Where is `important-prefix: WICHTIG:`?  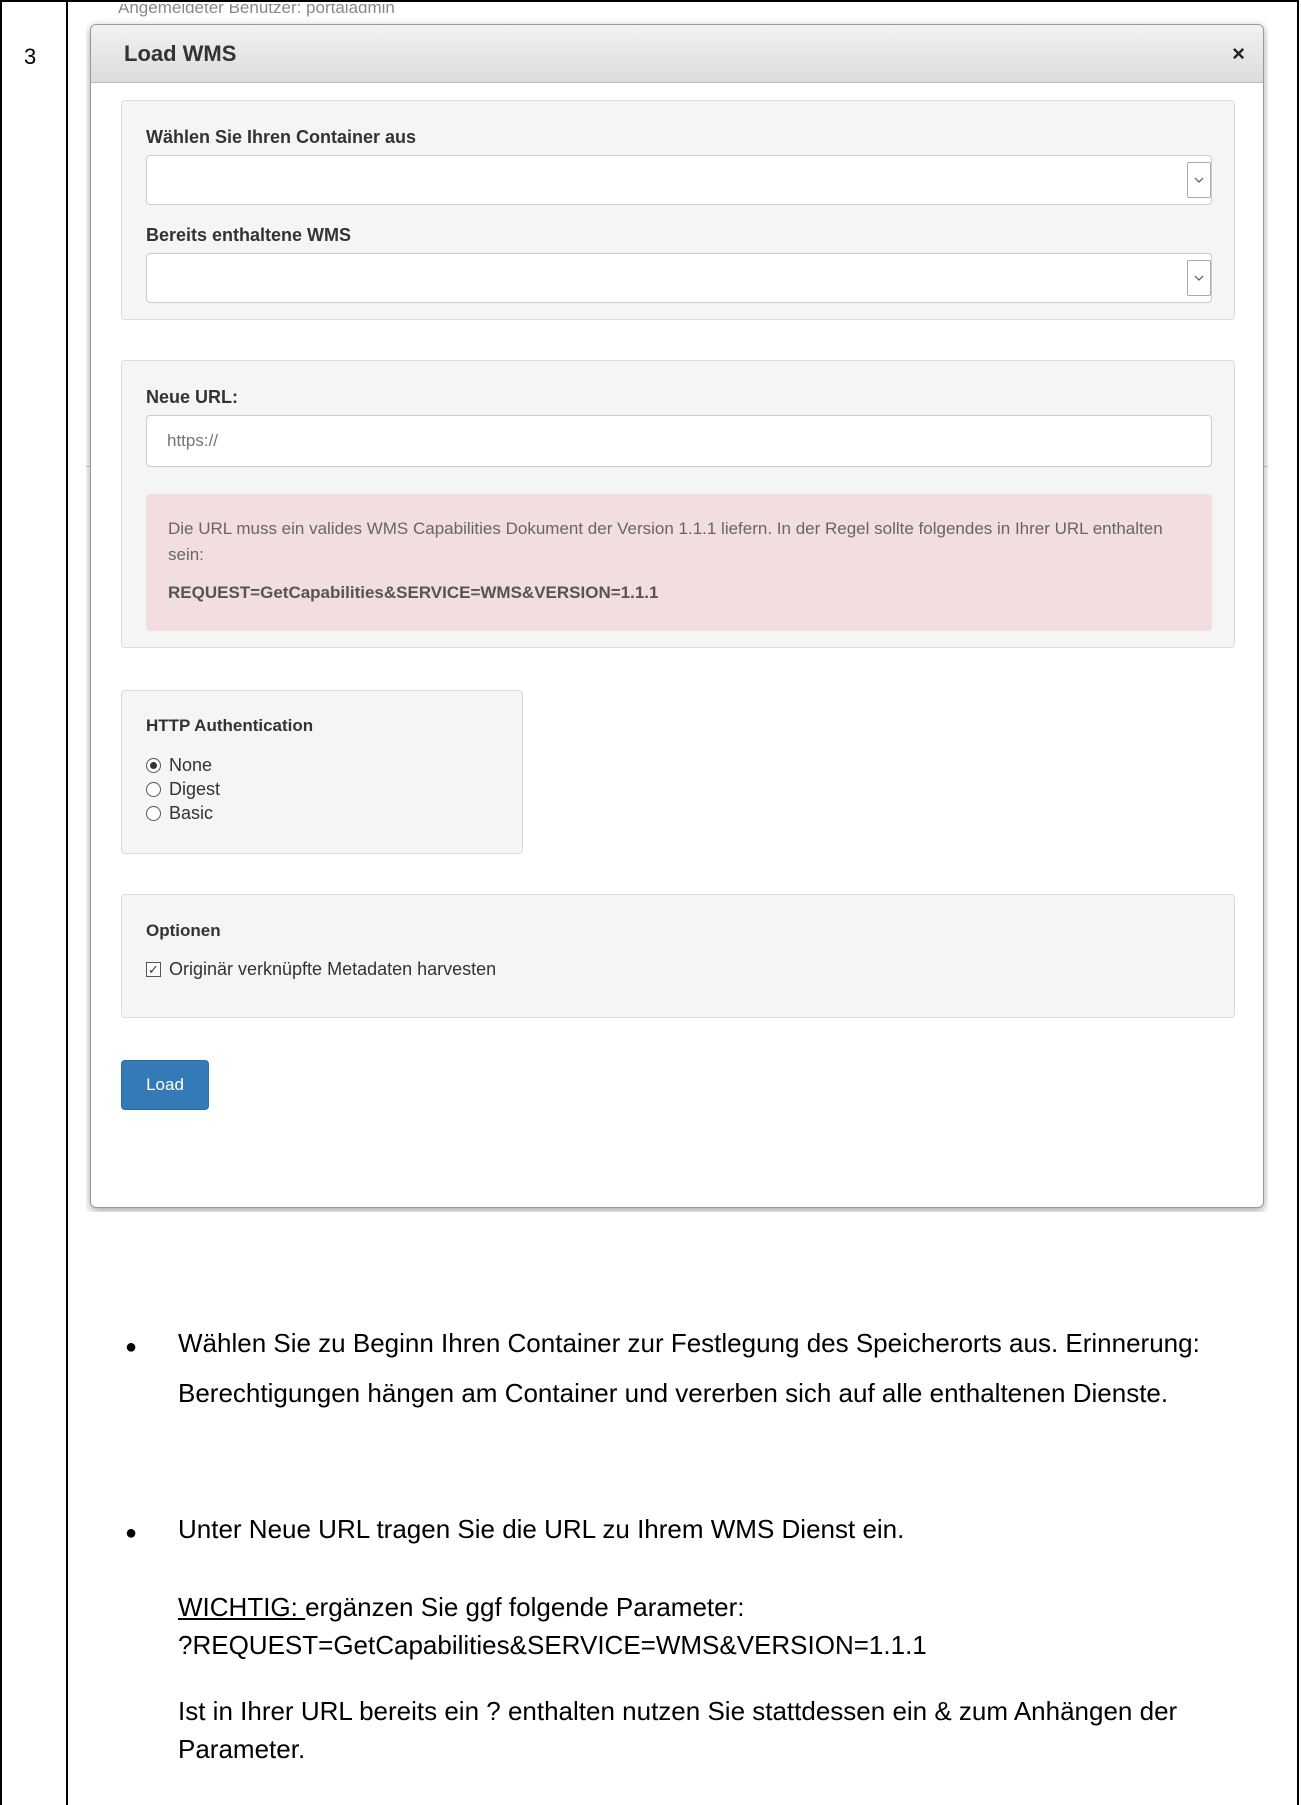 important-prefix: WICHTIG: is located at coordinates (242, 1607).